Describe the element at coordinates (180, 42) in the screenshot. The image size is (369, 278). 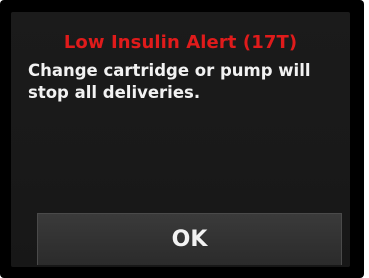
I see `alert-title: Low Insulin Alert (17T)` at that location.